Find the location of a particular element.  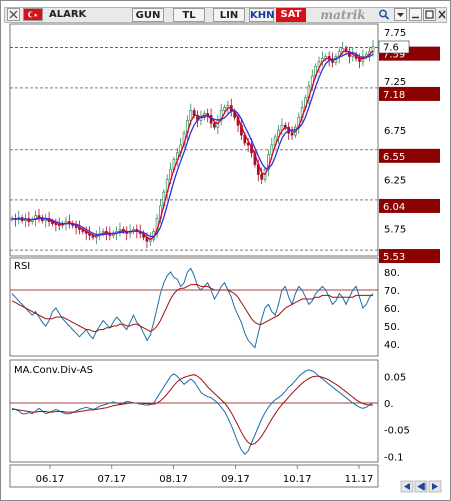

rsi-tick-label: 40. is located at coordinates (392, 345).